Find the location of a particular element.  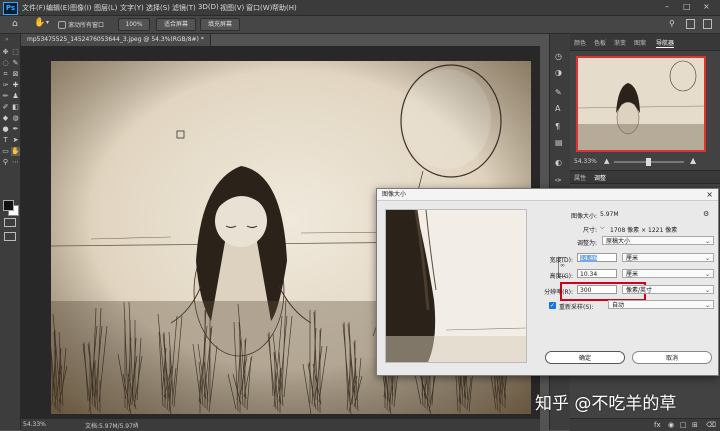

close-window-button: × is located at coordinates (706, 6).